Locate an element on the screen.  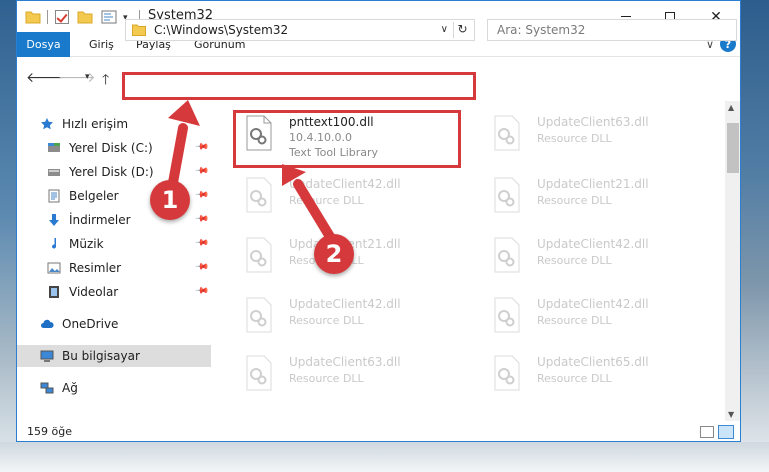
sidebar-item-label: Ağ is located at coordinates (70, 388).